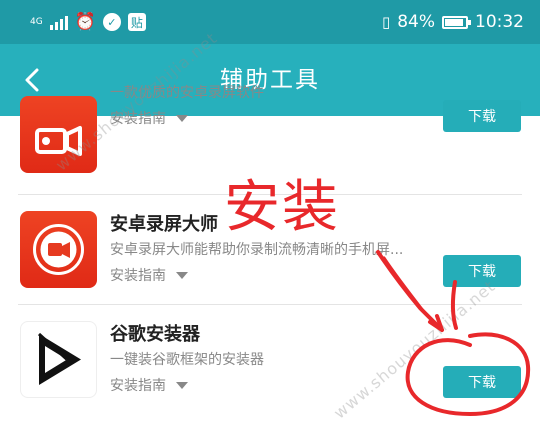 The width and height of the screenshot is (540, 423). What do you see at coordinates (58, 359) in the screenshot?
I see `google-installer-app-icon` at bounding box center [58, 359].